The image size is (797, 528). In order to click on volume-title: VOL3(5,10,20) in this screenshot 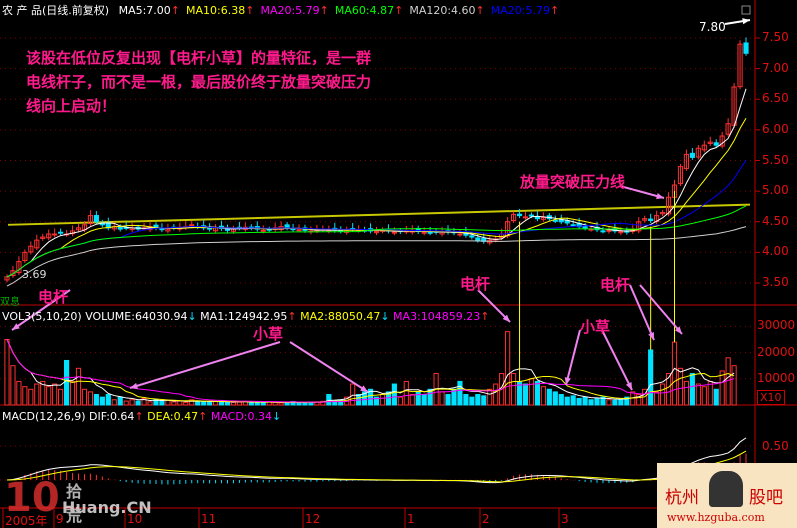, I will do `click(42, 316)`.